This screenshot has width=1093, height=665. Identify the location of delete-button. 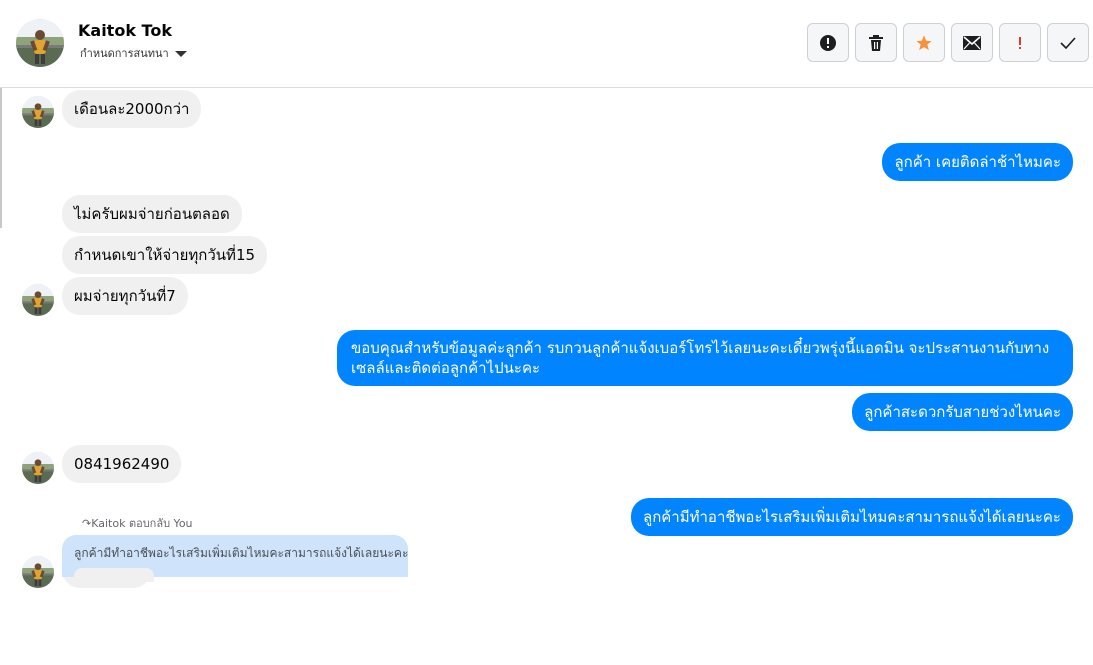
(876, 42).